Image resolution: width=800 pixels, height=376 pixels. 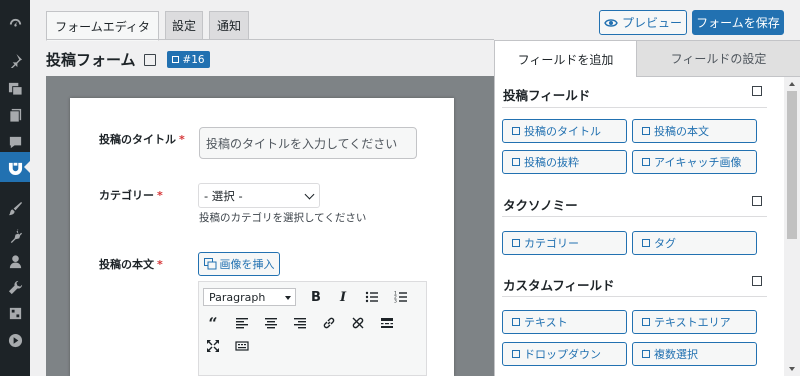 What do you see at coordinates (91, 60) in the screenshot?
I see `form-title-text: 投稿フォーム` at bounding box center [91, 60].